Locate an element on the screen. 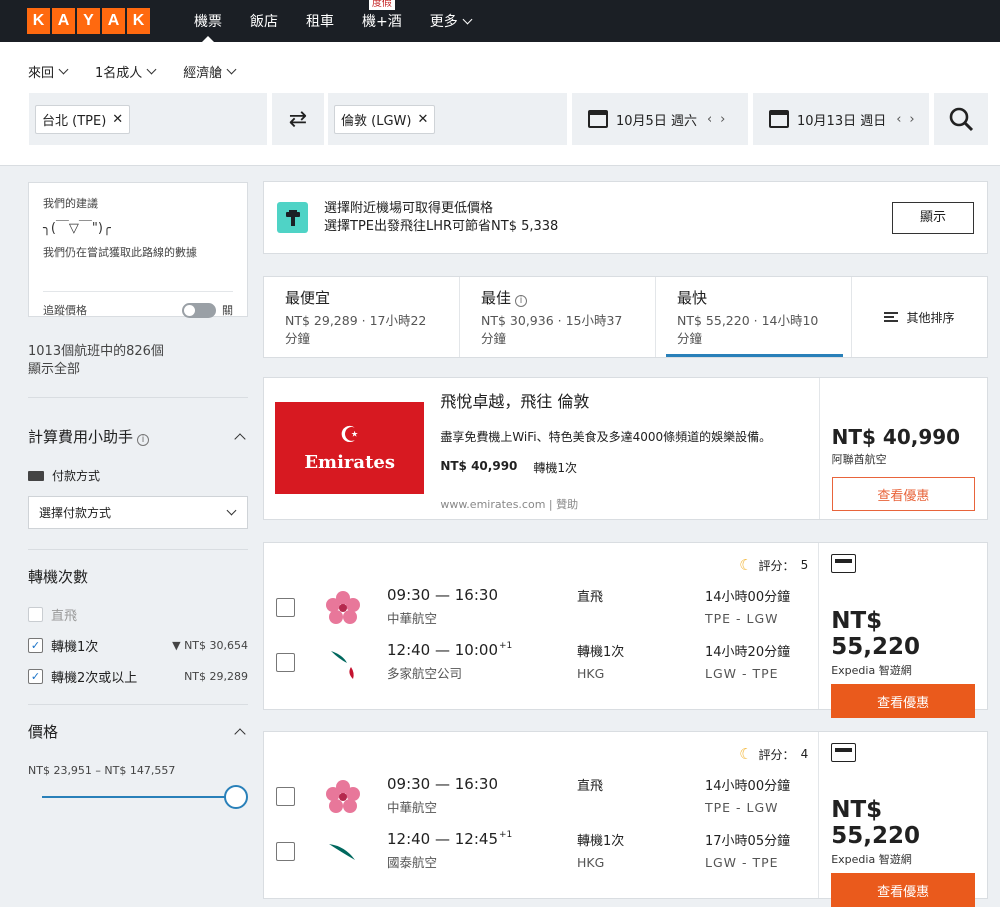 The height and width of the screenshot is (907, 1000). track-price-toggle is located at coordinates (199, 310).